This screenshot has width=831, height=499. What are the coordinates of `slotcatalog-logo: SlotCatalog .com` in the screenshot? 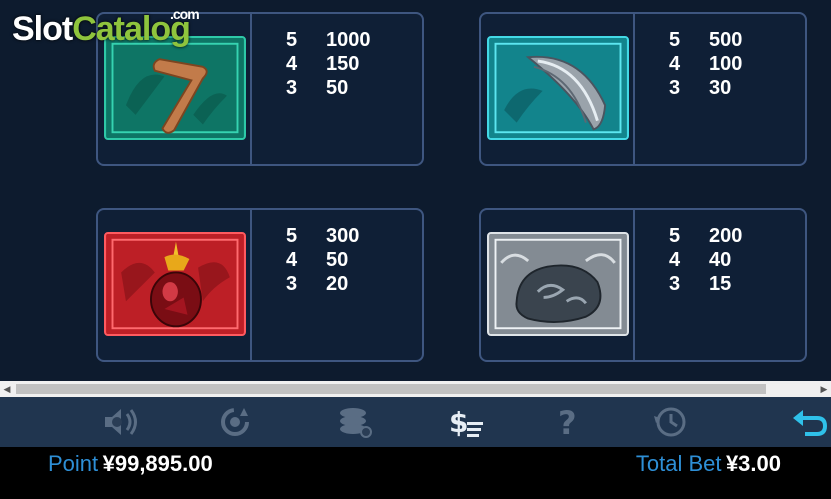 It's located at (106, 27).